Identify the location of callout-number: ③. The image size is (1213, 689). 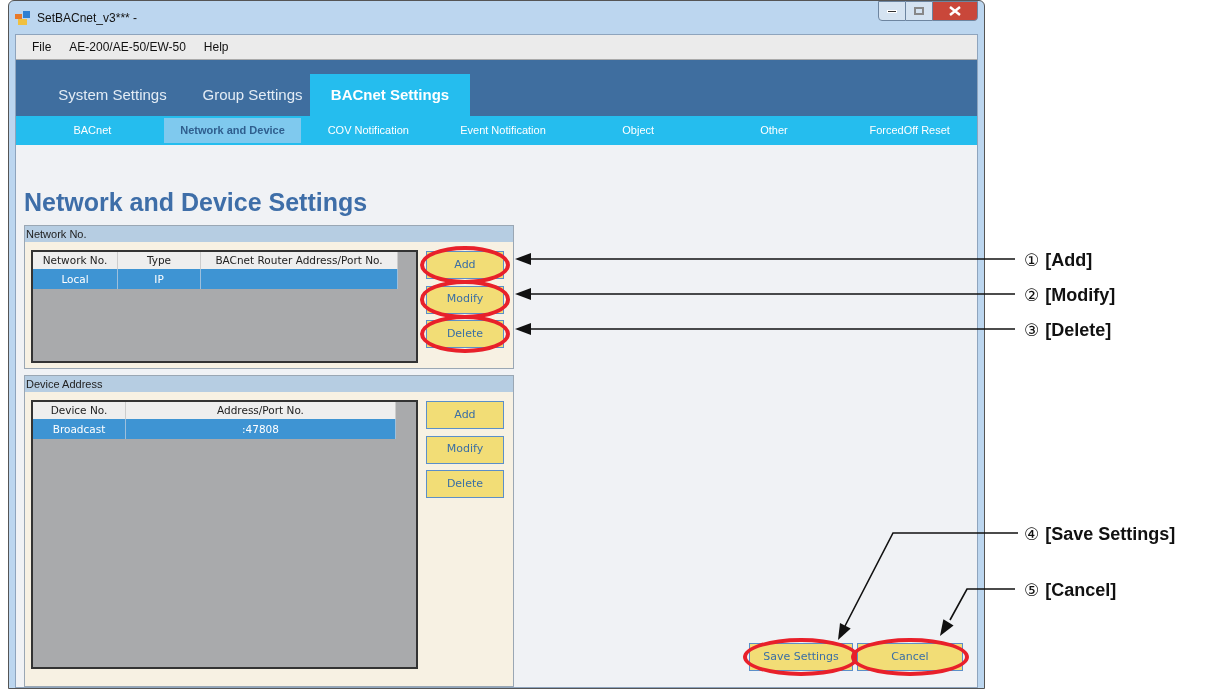
(1032, 330).